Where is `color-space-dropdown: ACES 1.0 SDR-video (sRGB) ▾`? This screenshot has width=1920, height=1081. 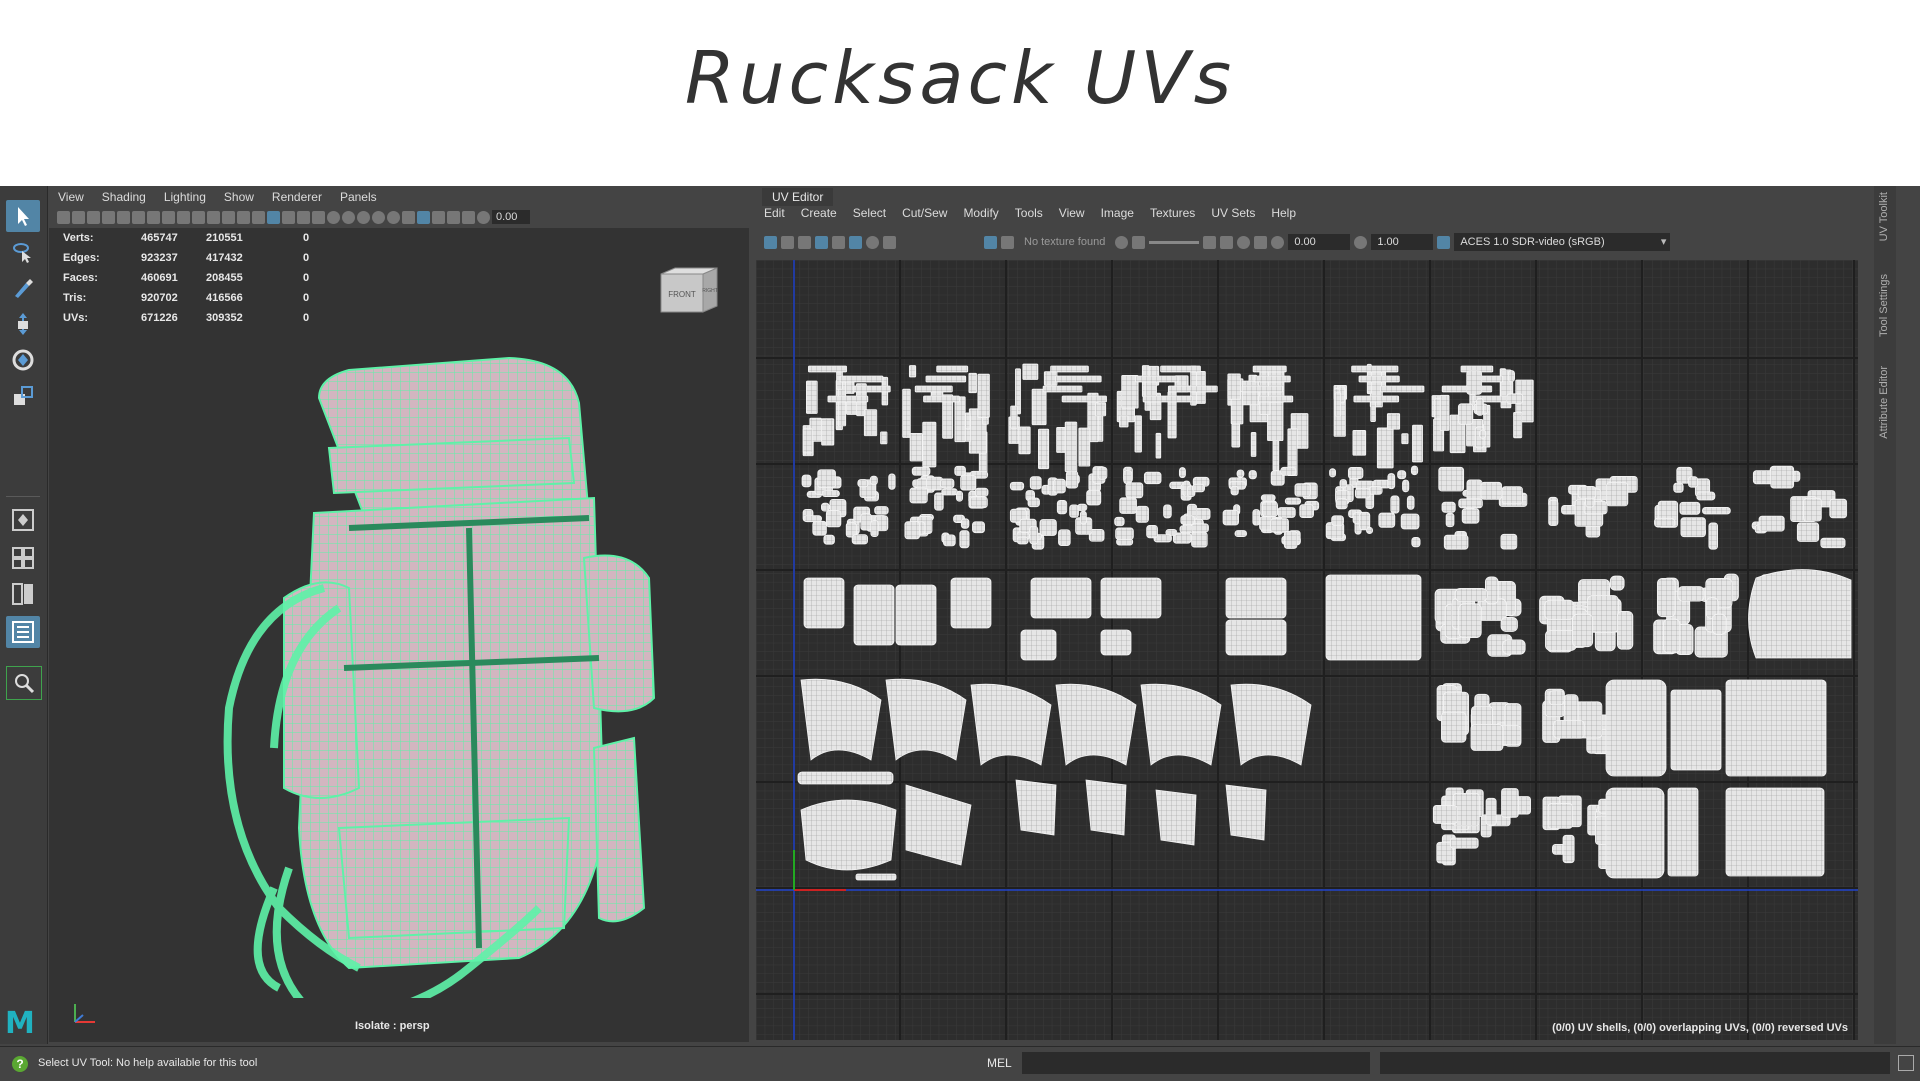 color-space-dropdown: ACES 1.0 SDR-video (sRGB) ▾ is located at coordinates (1562, 242).